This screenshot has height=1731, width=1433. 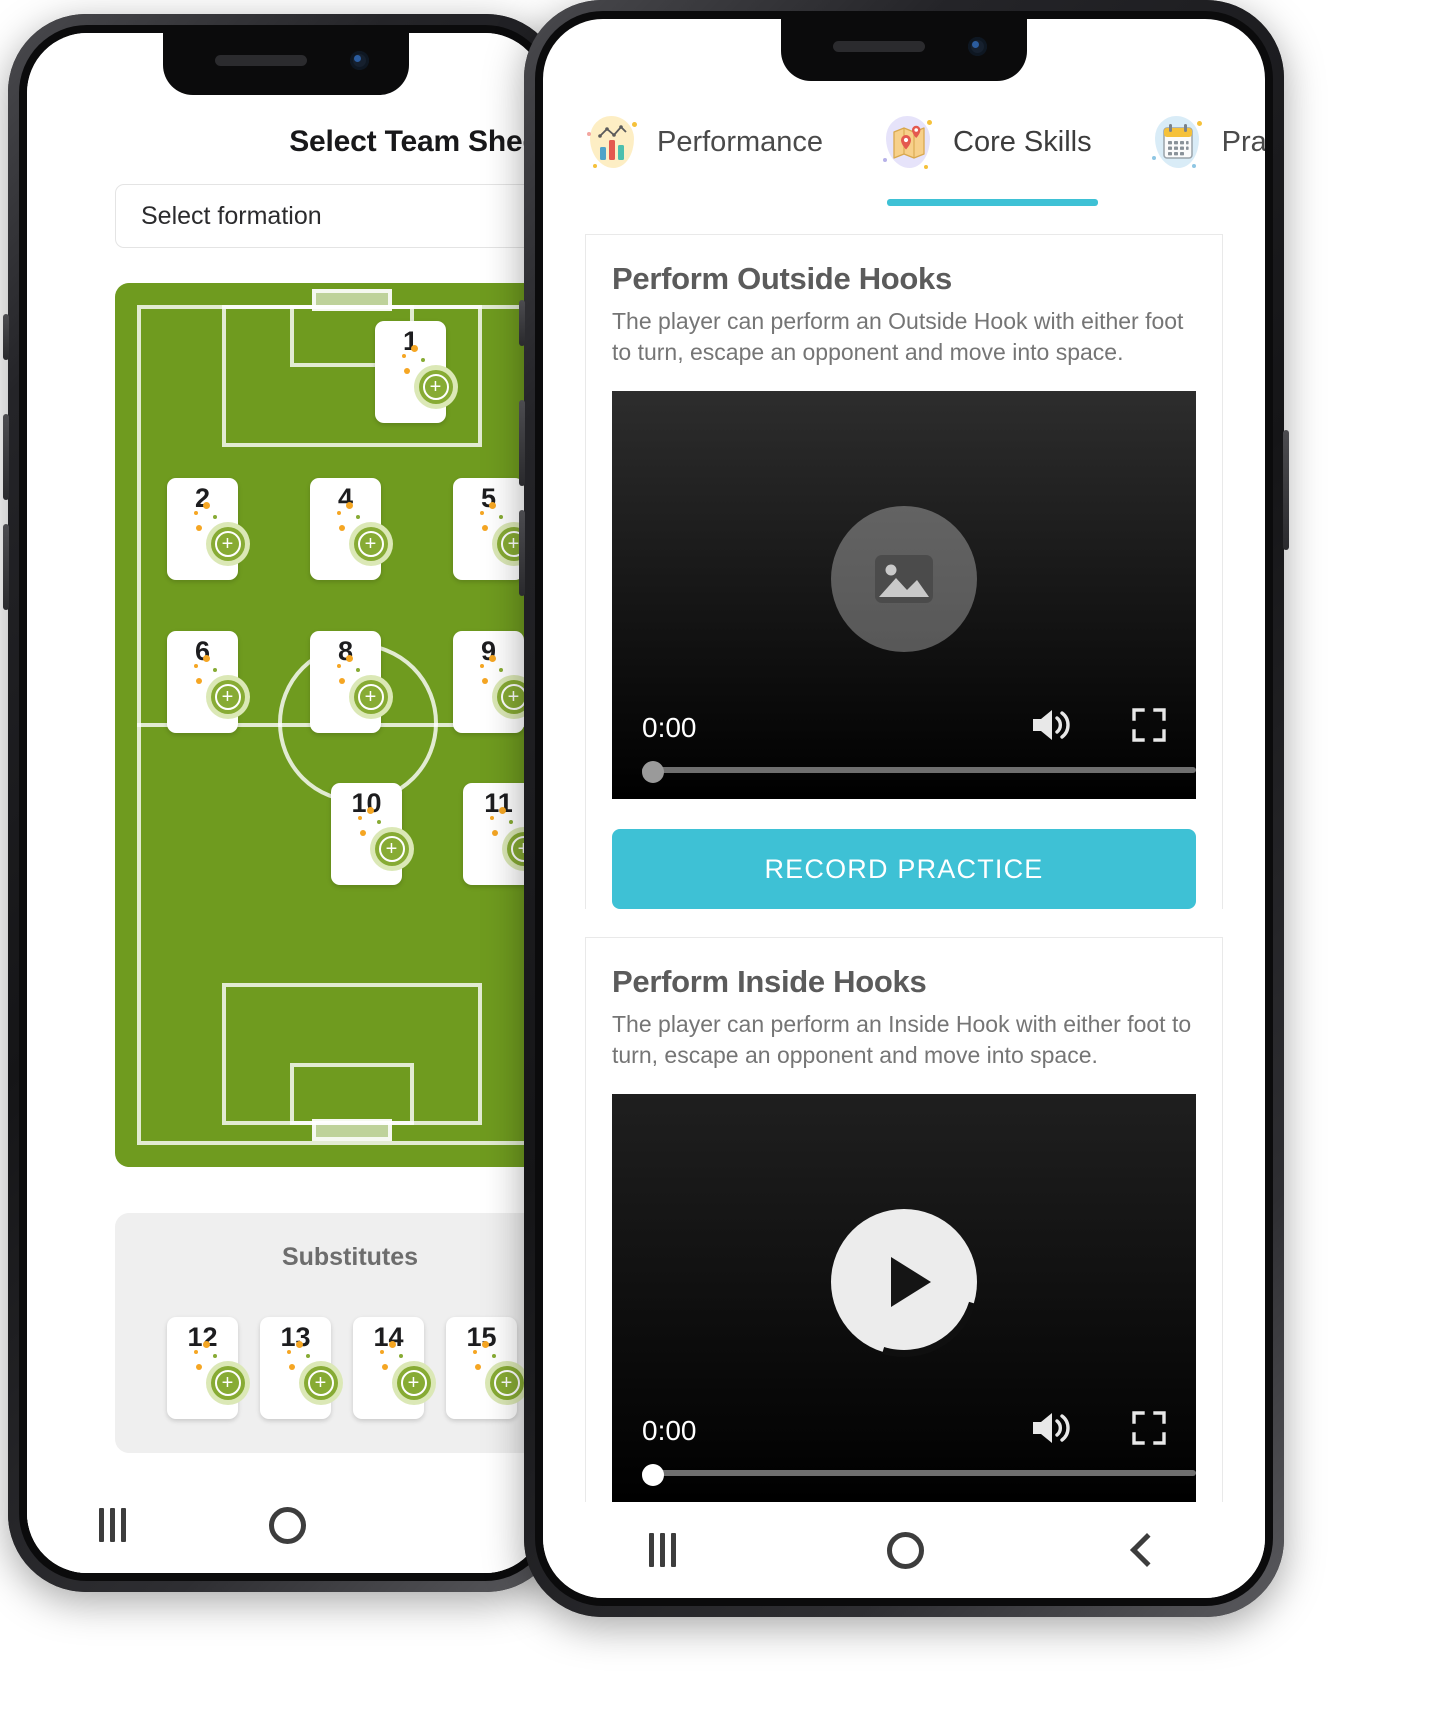 What do you see at coordinates (301, 1368) in the screenshot?
I see `substitute-slot-13: 13 +` at bounding box center [301, 1368].